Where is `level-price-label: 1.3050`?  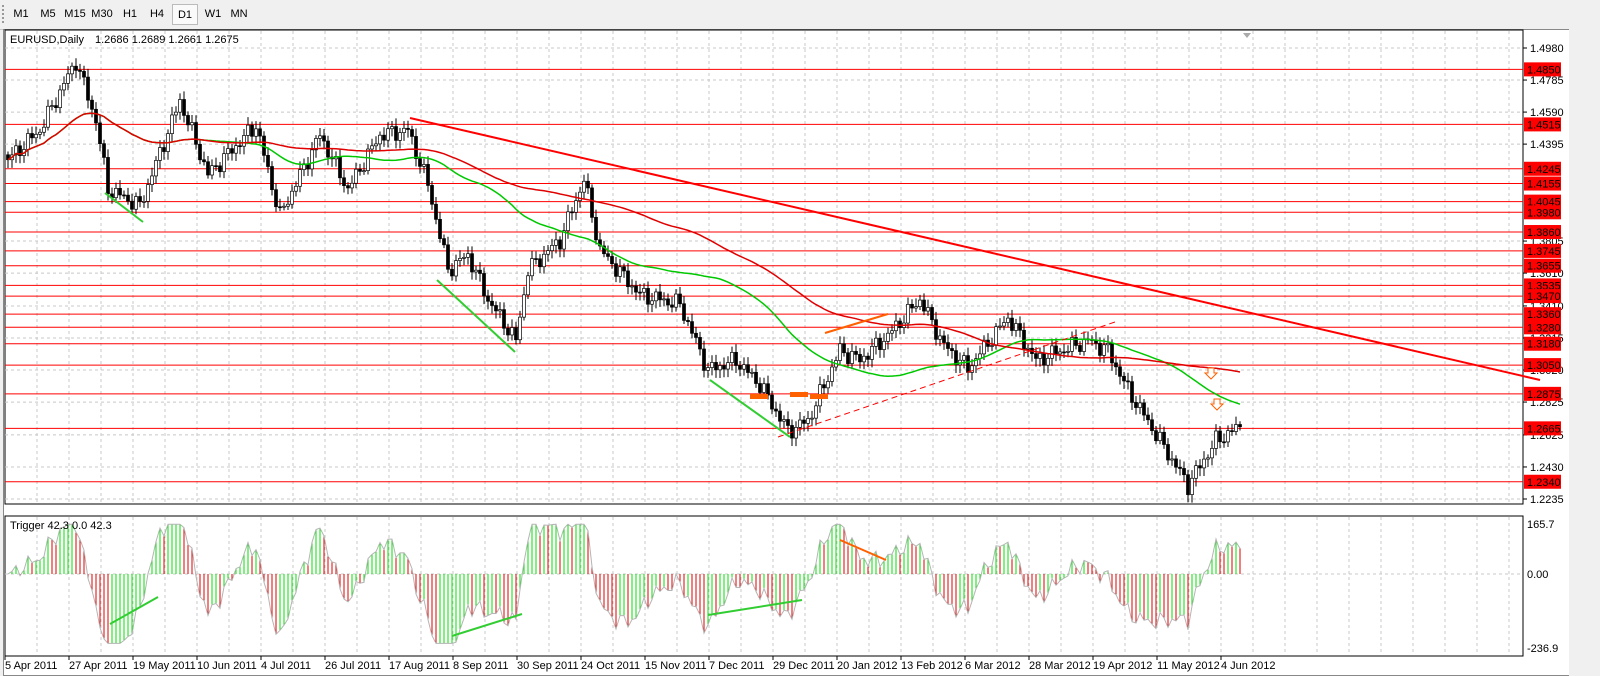
level-price-label: 1.3050 is located at coordinates (1544, 366).